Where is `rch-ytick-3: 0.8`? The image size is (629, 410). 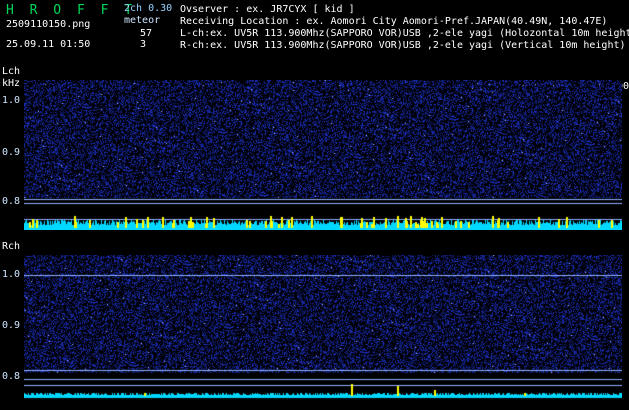
rch-ytick-3: 0.8 is located at coordinates (11, 376).